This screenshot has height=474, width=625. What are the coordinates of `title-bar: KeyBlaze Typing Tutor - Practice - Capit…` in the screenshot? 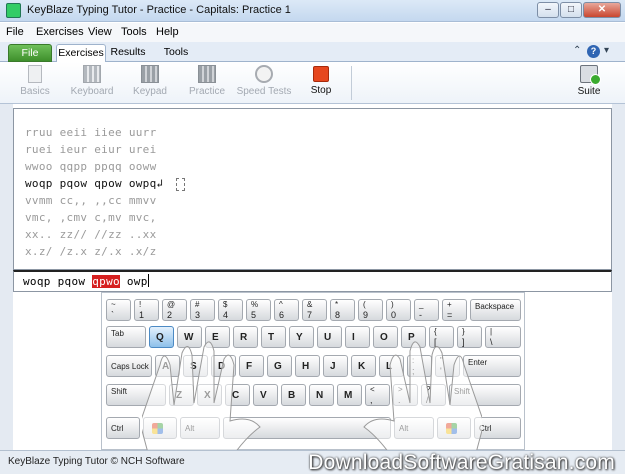 It's located at (312, 11).